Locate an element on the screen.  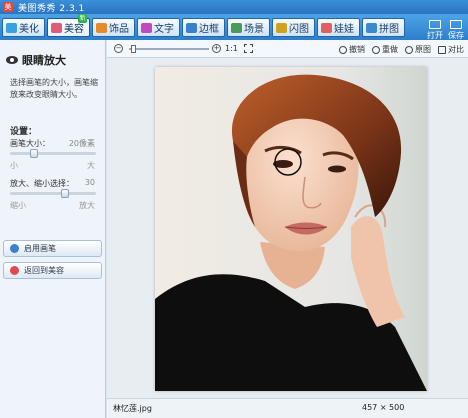
compare-icon is located at coordinates (442, 49).